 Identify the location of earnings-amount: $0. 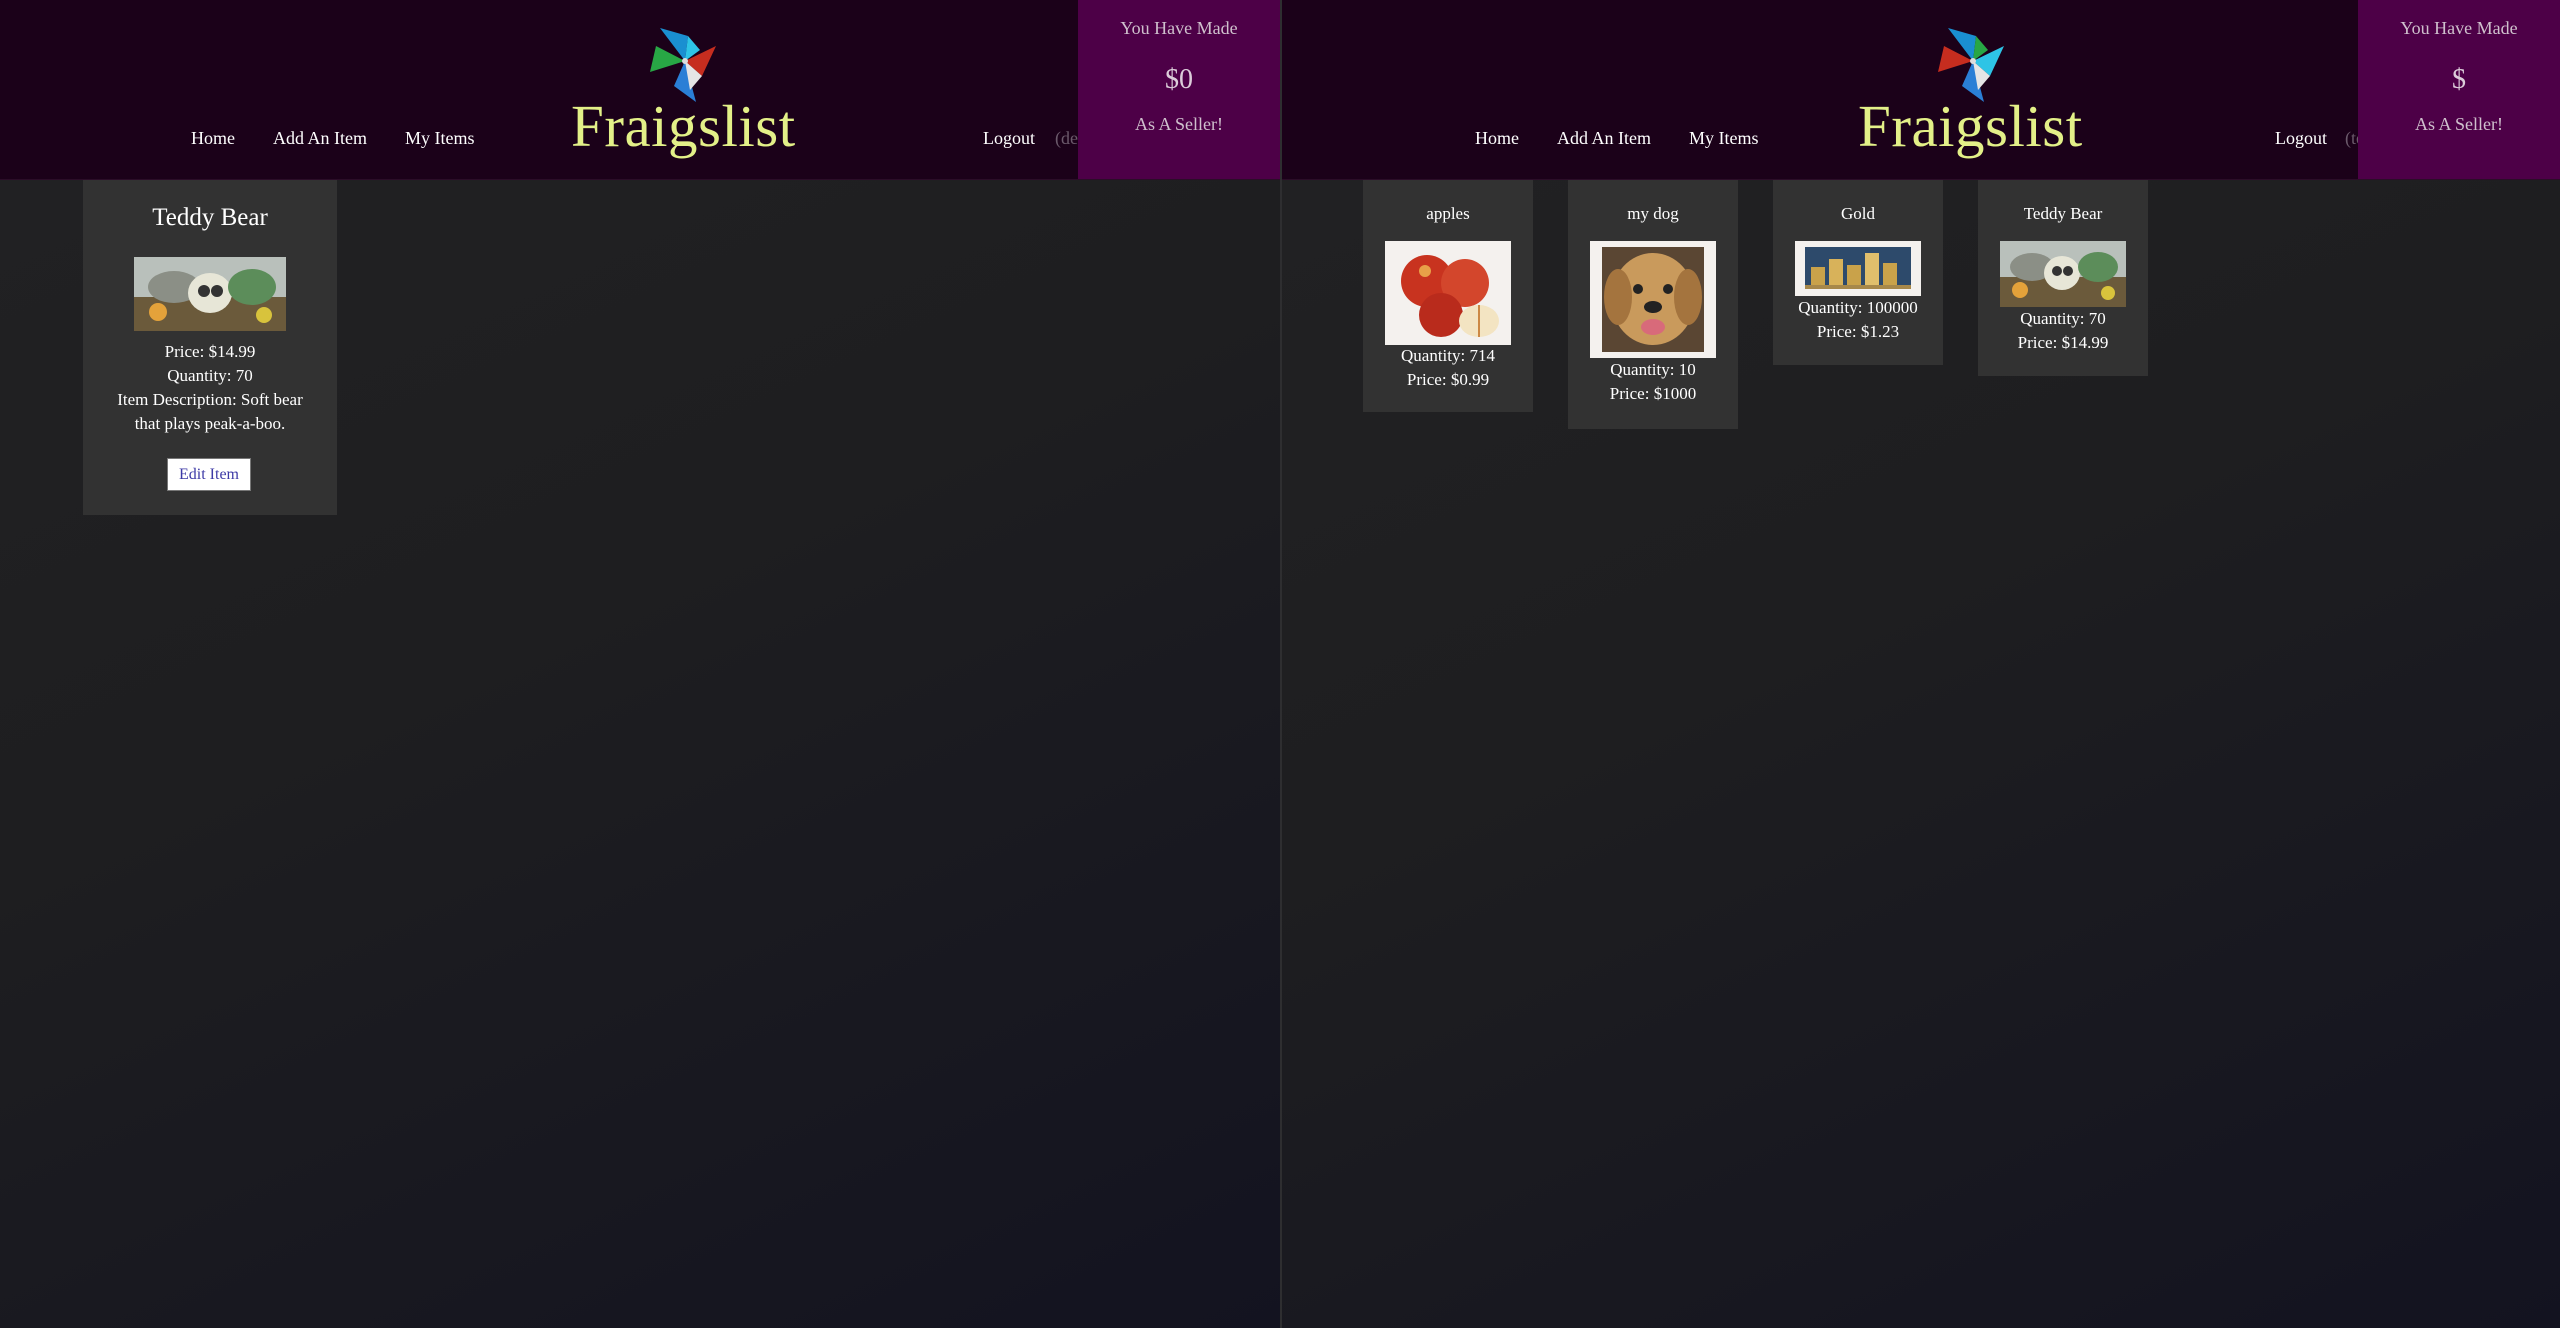
(1179, 79).